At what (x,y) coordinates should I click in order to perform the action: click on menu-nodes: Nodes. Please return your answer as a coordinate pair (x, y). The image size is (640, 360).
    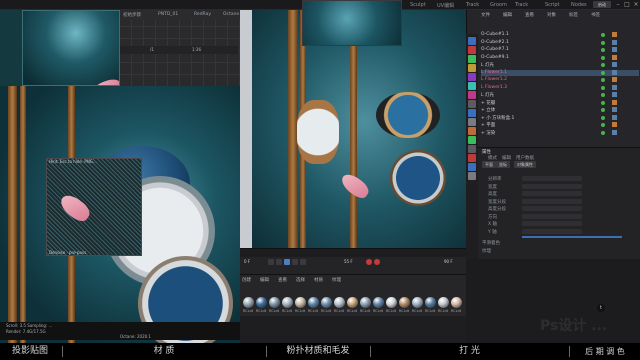
    Looking at the image, I should click on (579, 5).